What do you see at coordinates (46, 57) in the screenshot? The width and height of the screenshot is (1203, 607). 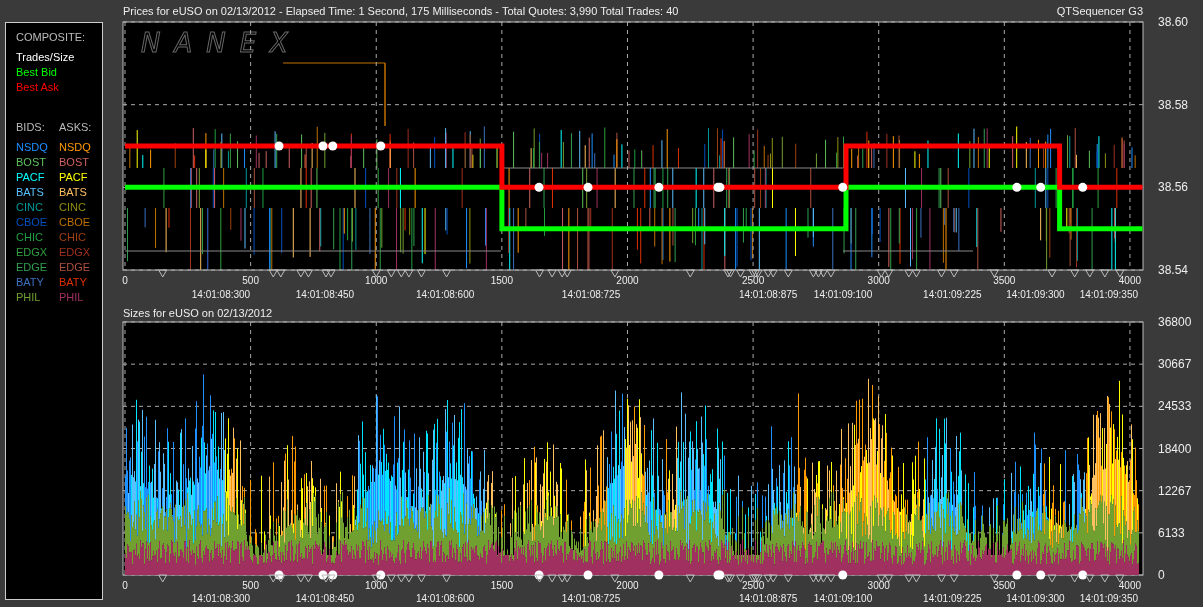 I see `legend-label: Trades/Size` at bounding box center [46, 57].